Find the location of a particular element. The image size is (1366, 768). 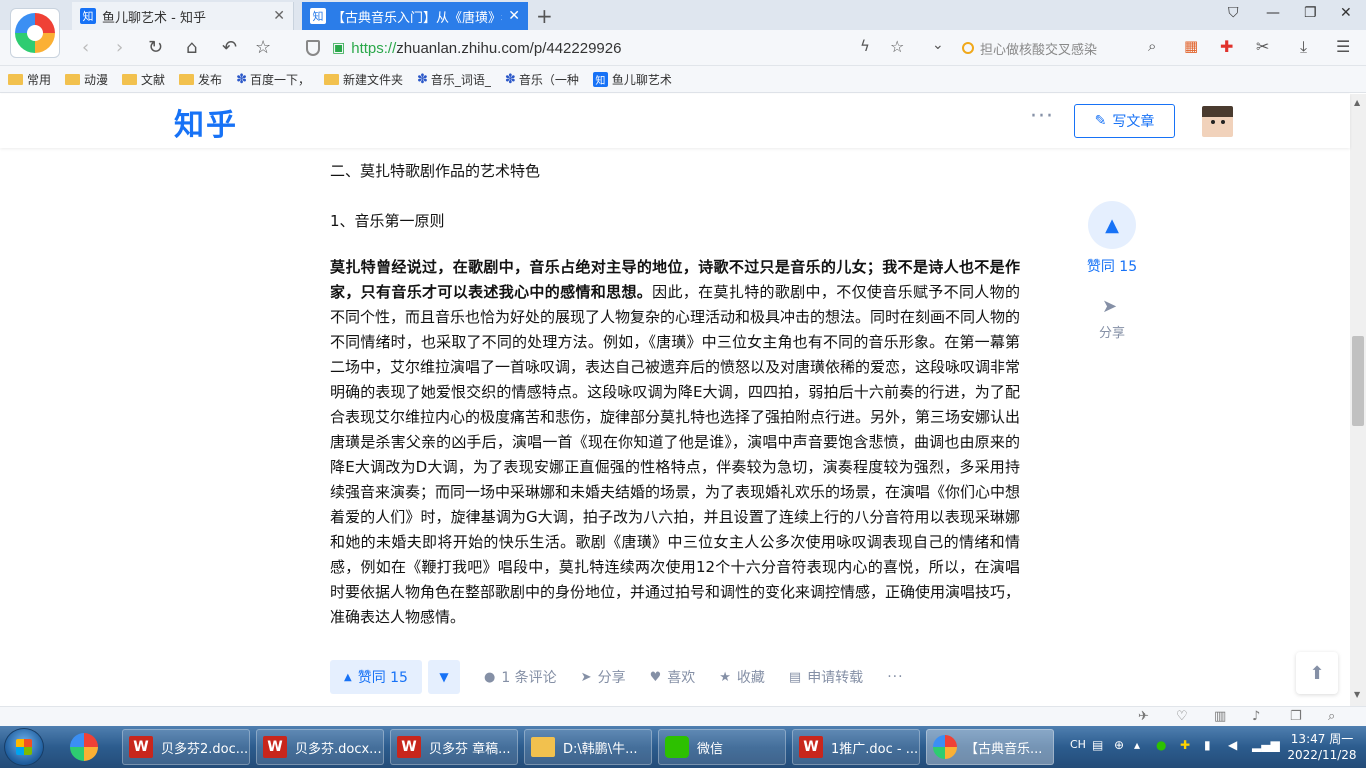

scissors-icon: ✂ is located at coordinates (1262, 46).